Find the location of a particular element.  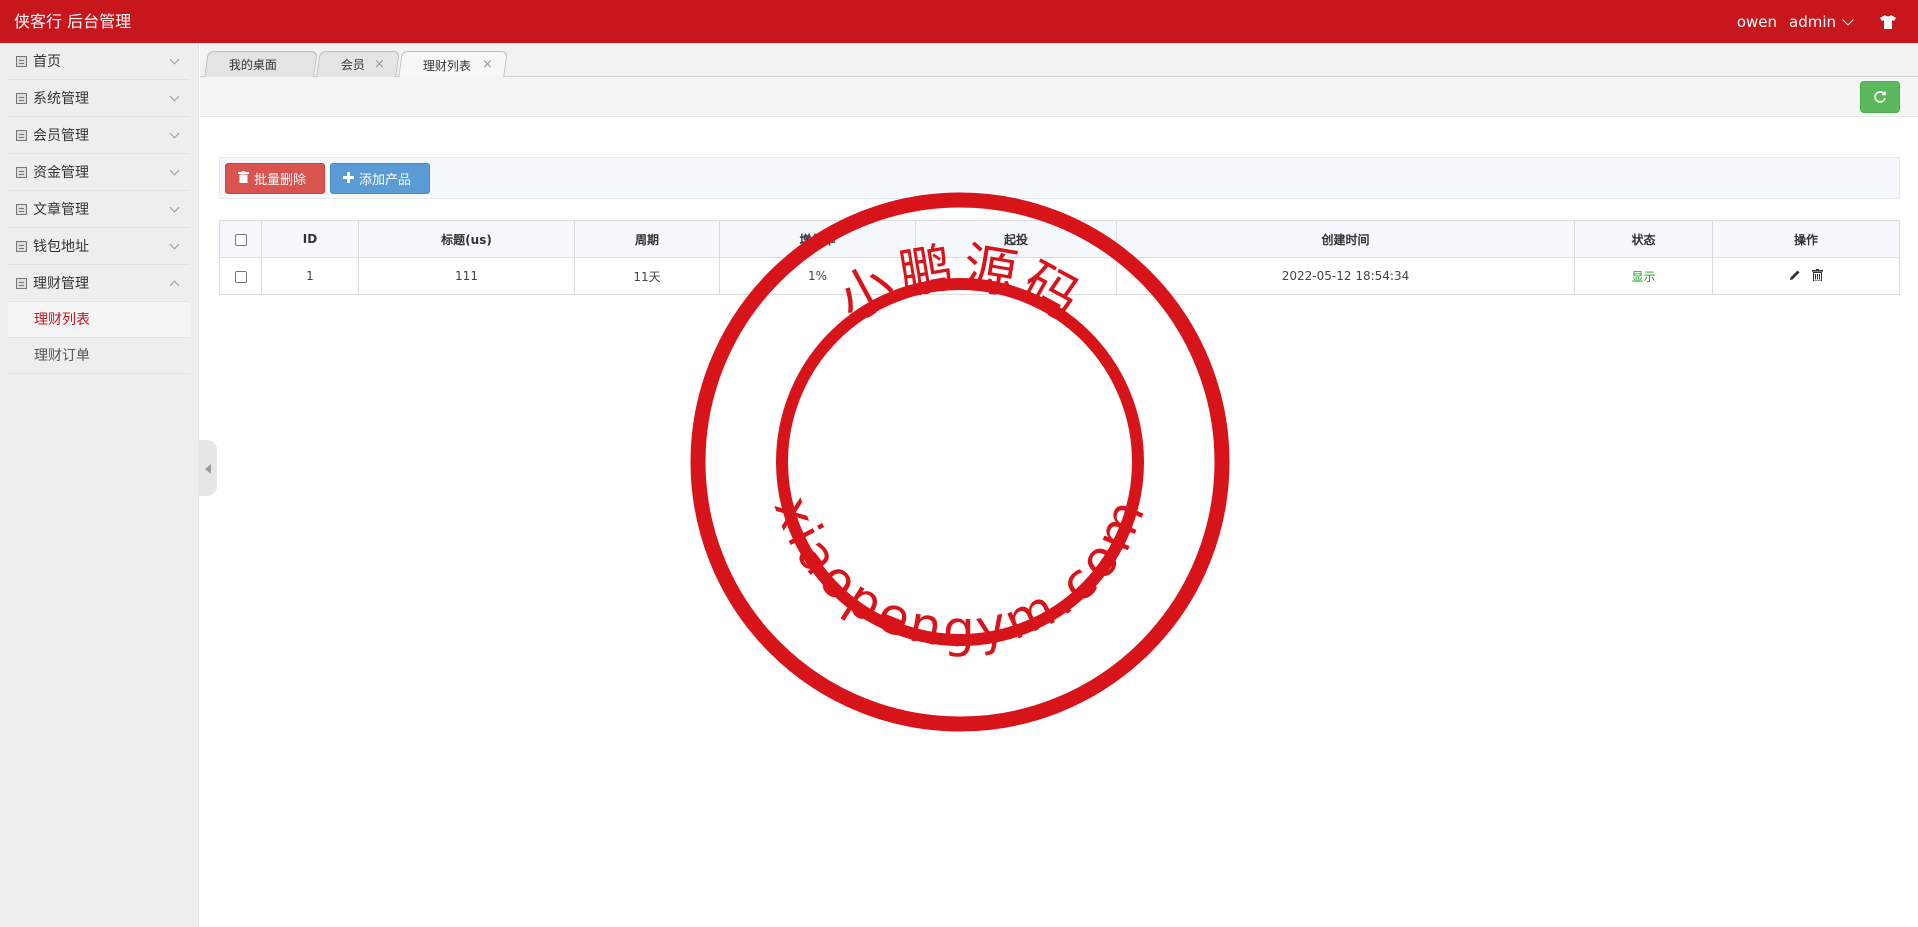

sidebar-submenu: 理财列表 理财订单 is located at coordinates (99, 338).